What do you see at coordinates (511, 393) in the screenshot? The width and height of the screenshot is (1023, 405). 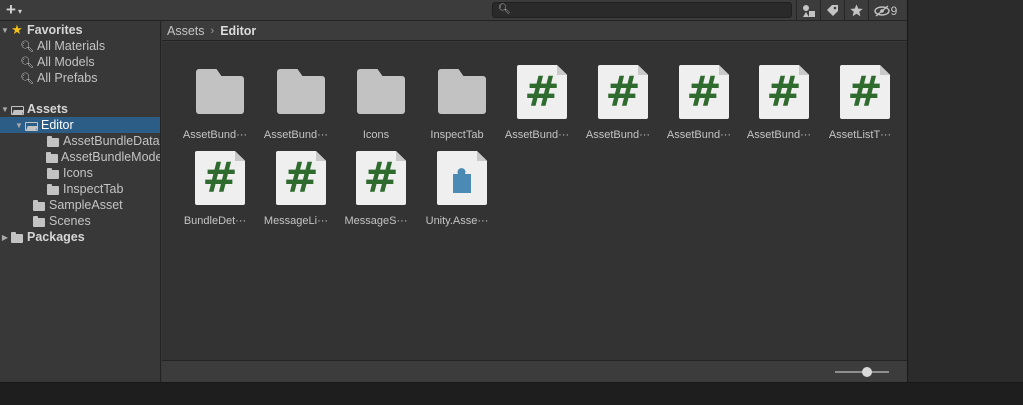 I see `bottom-status-strip` at bounding box center [511, 393].